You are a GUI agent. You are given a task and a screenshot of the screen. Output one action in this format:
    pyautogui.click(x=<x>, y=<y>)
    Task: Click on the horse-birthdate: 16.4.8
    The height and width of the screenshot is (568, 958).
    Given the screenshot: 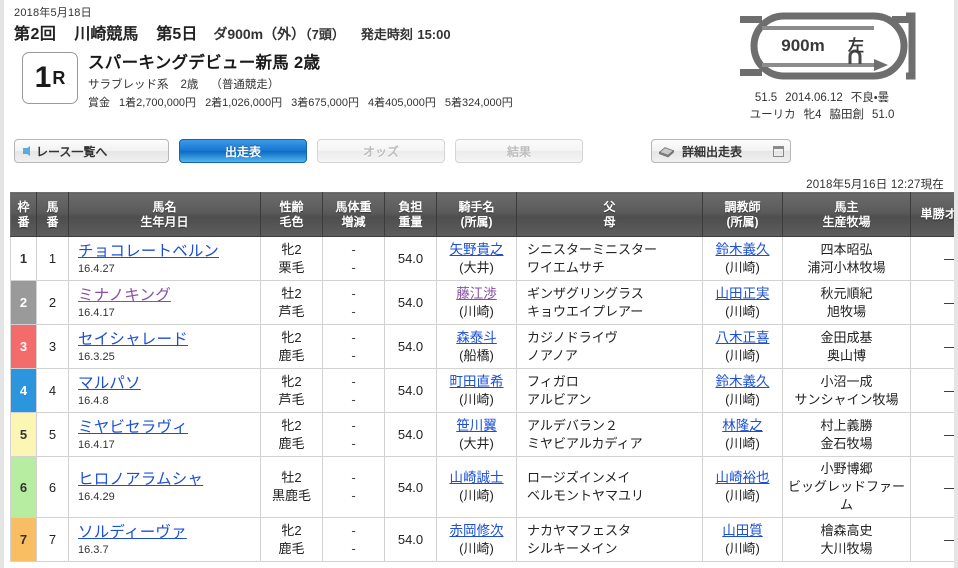 What is the action you would take?
    pyautogui.click(x=93, y=400)
    